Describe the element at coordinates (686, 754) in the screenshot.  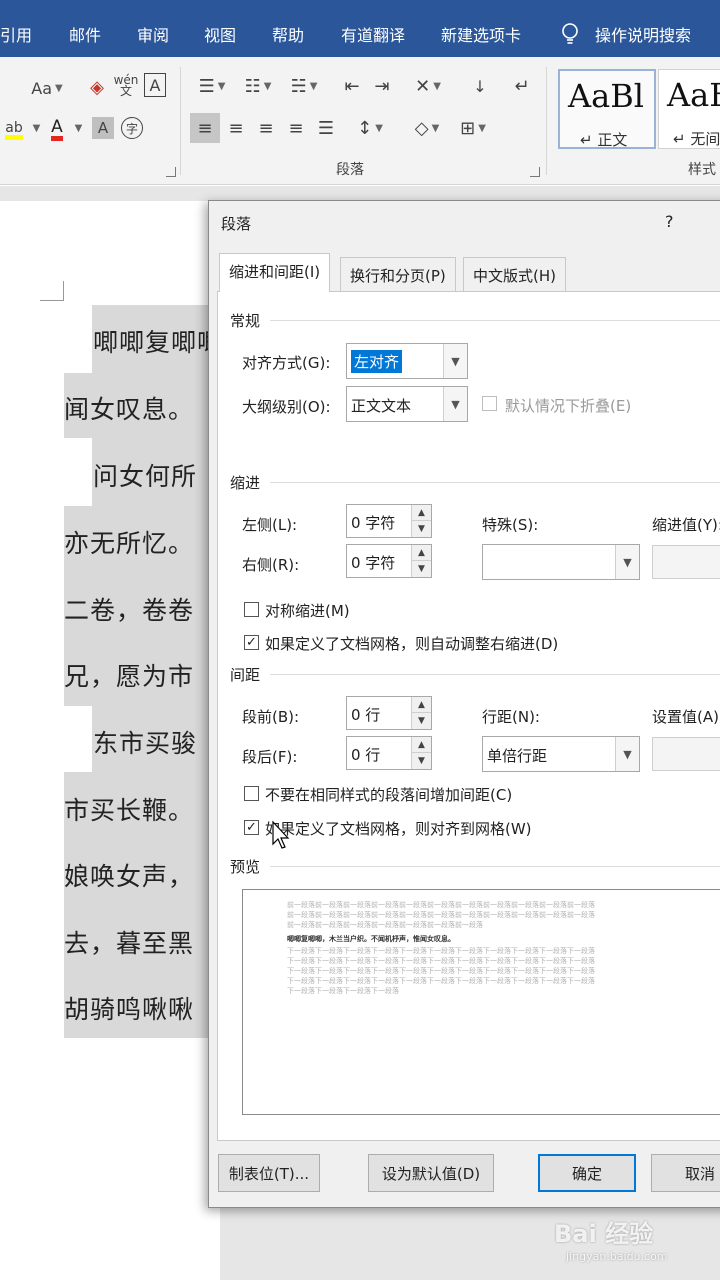
I see `spacing-at-spinner` at that location.